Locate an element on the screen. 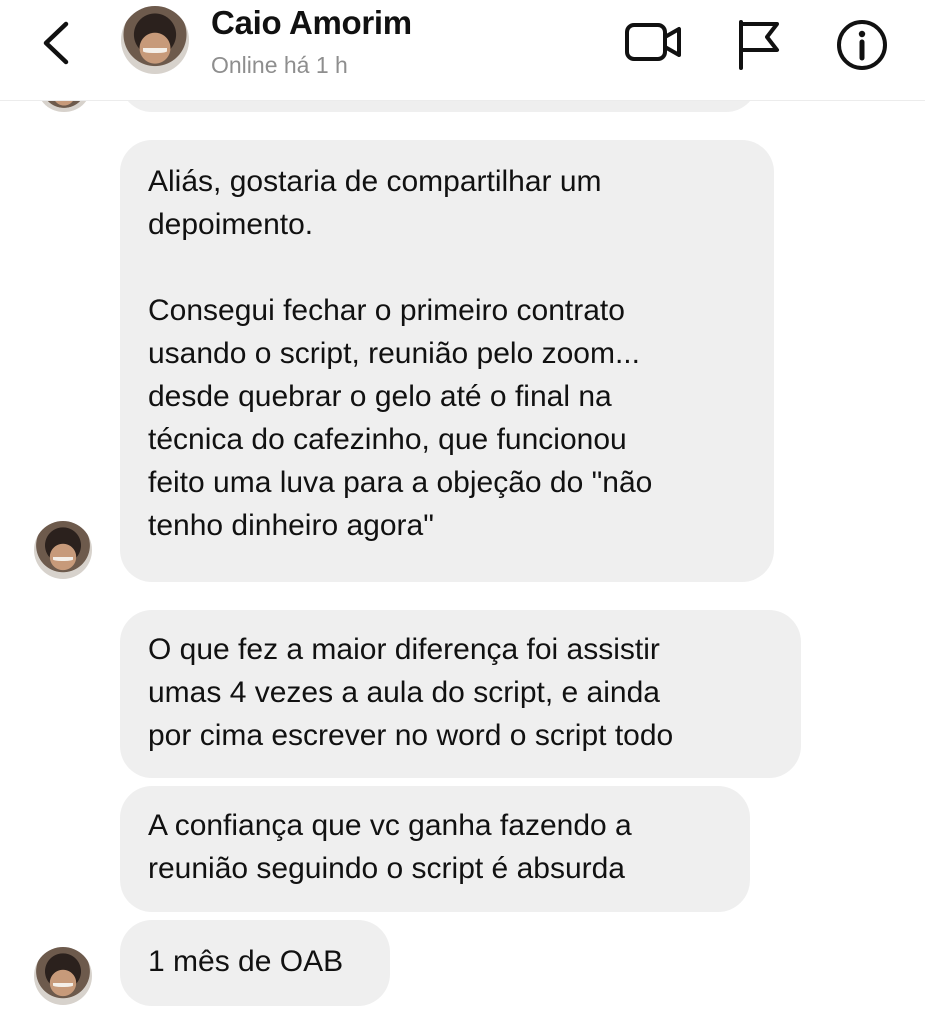 The width and height of the screenshot is (925, 1020). video-call-icon is located at coordinates (654, 42).